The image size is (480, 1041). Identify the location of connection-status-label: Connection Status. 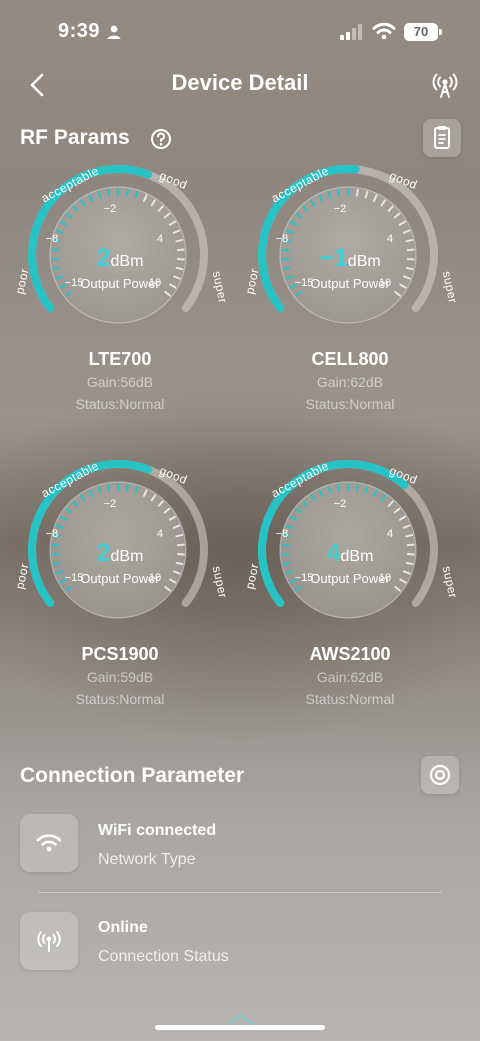
(163, 956).